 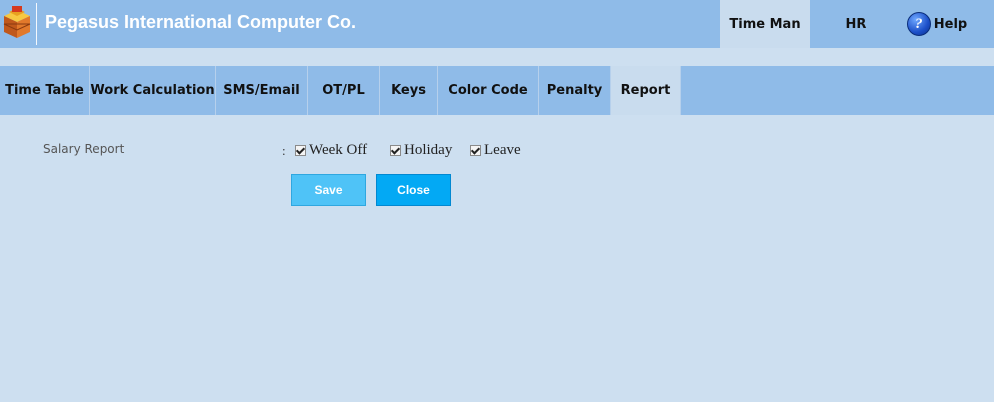 What do you see at coordinates (201, 22) in the screenshot?
I see `company-name: Pegasus International Computer Co.` at bounding box center [201, 22].